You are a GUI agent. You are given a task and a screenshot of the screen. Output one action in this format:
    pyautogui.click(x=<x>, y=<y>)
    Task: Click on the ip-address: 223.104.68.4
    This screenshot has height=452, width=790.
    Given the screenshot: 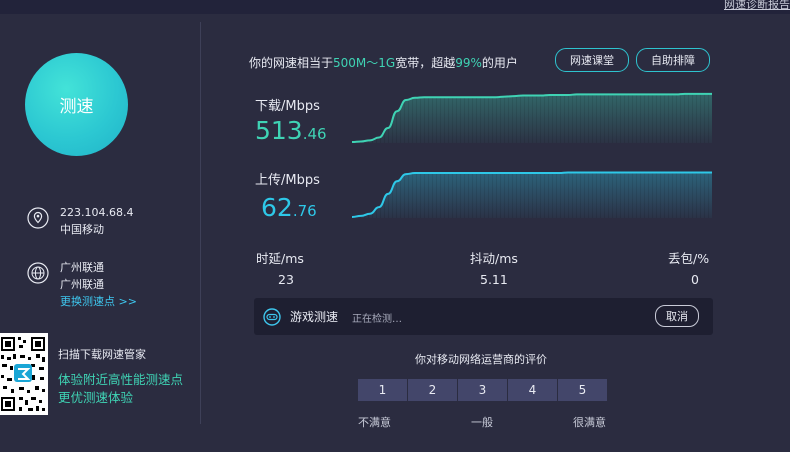 What is the action you would take?
    pyautogui.click(x=97, y=212)
    